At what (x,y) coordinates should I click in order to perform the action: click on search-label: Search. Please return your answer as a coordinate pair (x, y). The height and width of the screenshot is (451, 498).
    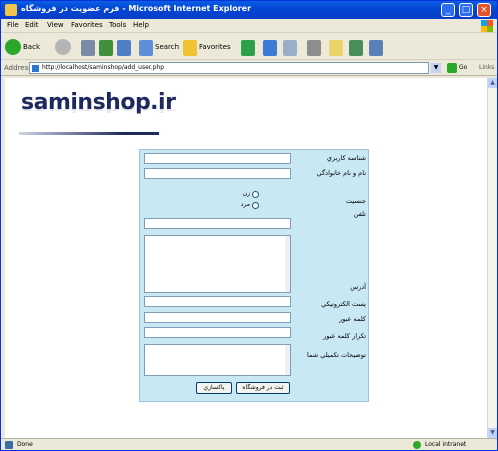
    Looking at the image, I should click on (167, 47).